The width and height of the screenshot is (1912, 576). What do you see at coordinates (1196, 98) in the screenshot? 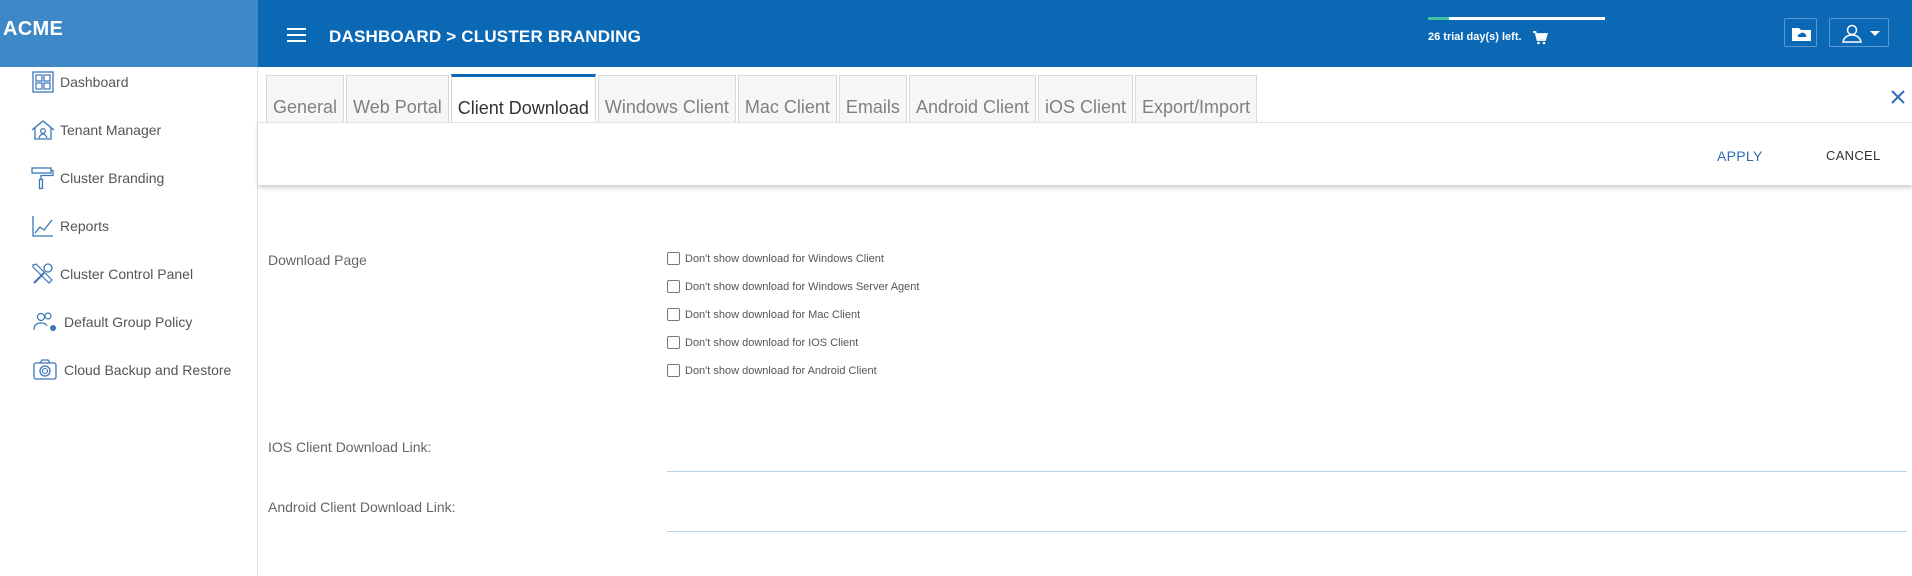
I see `tab-export-import: Export/Import` at bounding box center [1196, 98].